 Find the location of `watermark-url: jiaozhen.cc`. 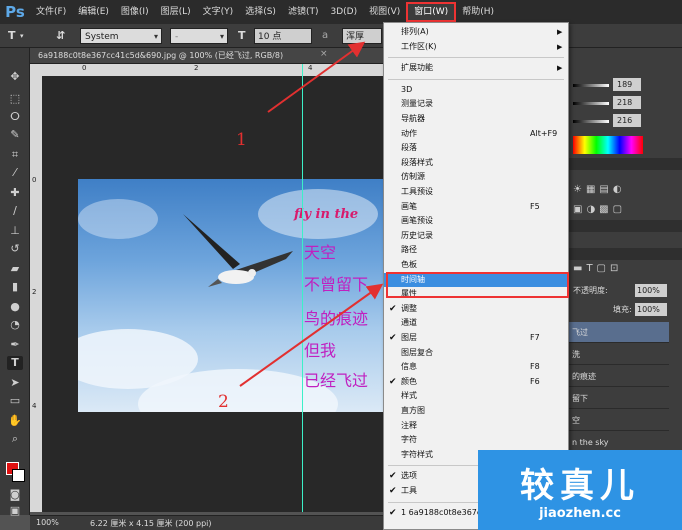

watermark-url: jiaozhen.cc is located at coordinates (580, 513).